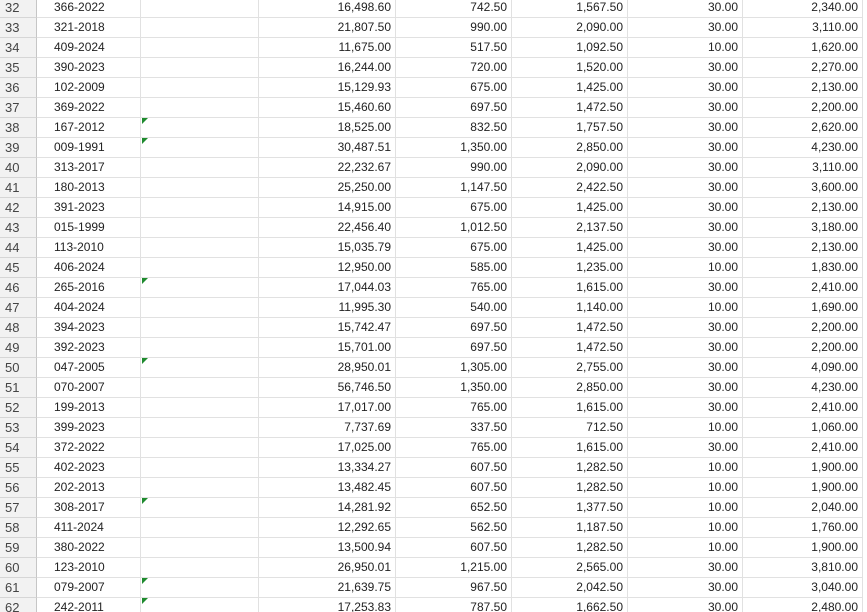 The height and width of the screenshot is (612, 867). Describe the element at coordinates (89, 408) in the screenshot. I see `cell-id: 199-2013` at that location.